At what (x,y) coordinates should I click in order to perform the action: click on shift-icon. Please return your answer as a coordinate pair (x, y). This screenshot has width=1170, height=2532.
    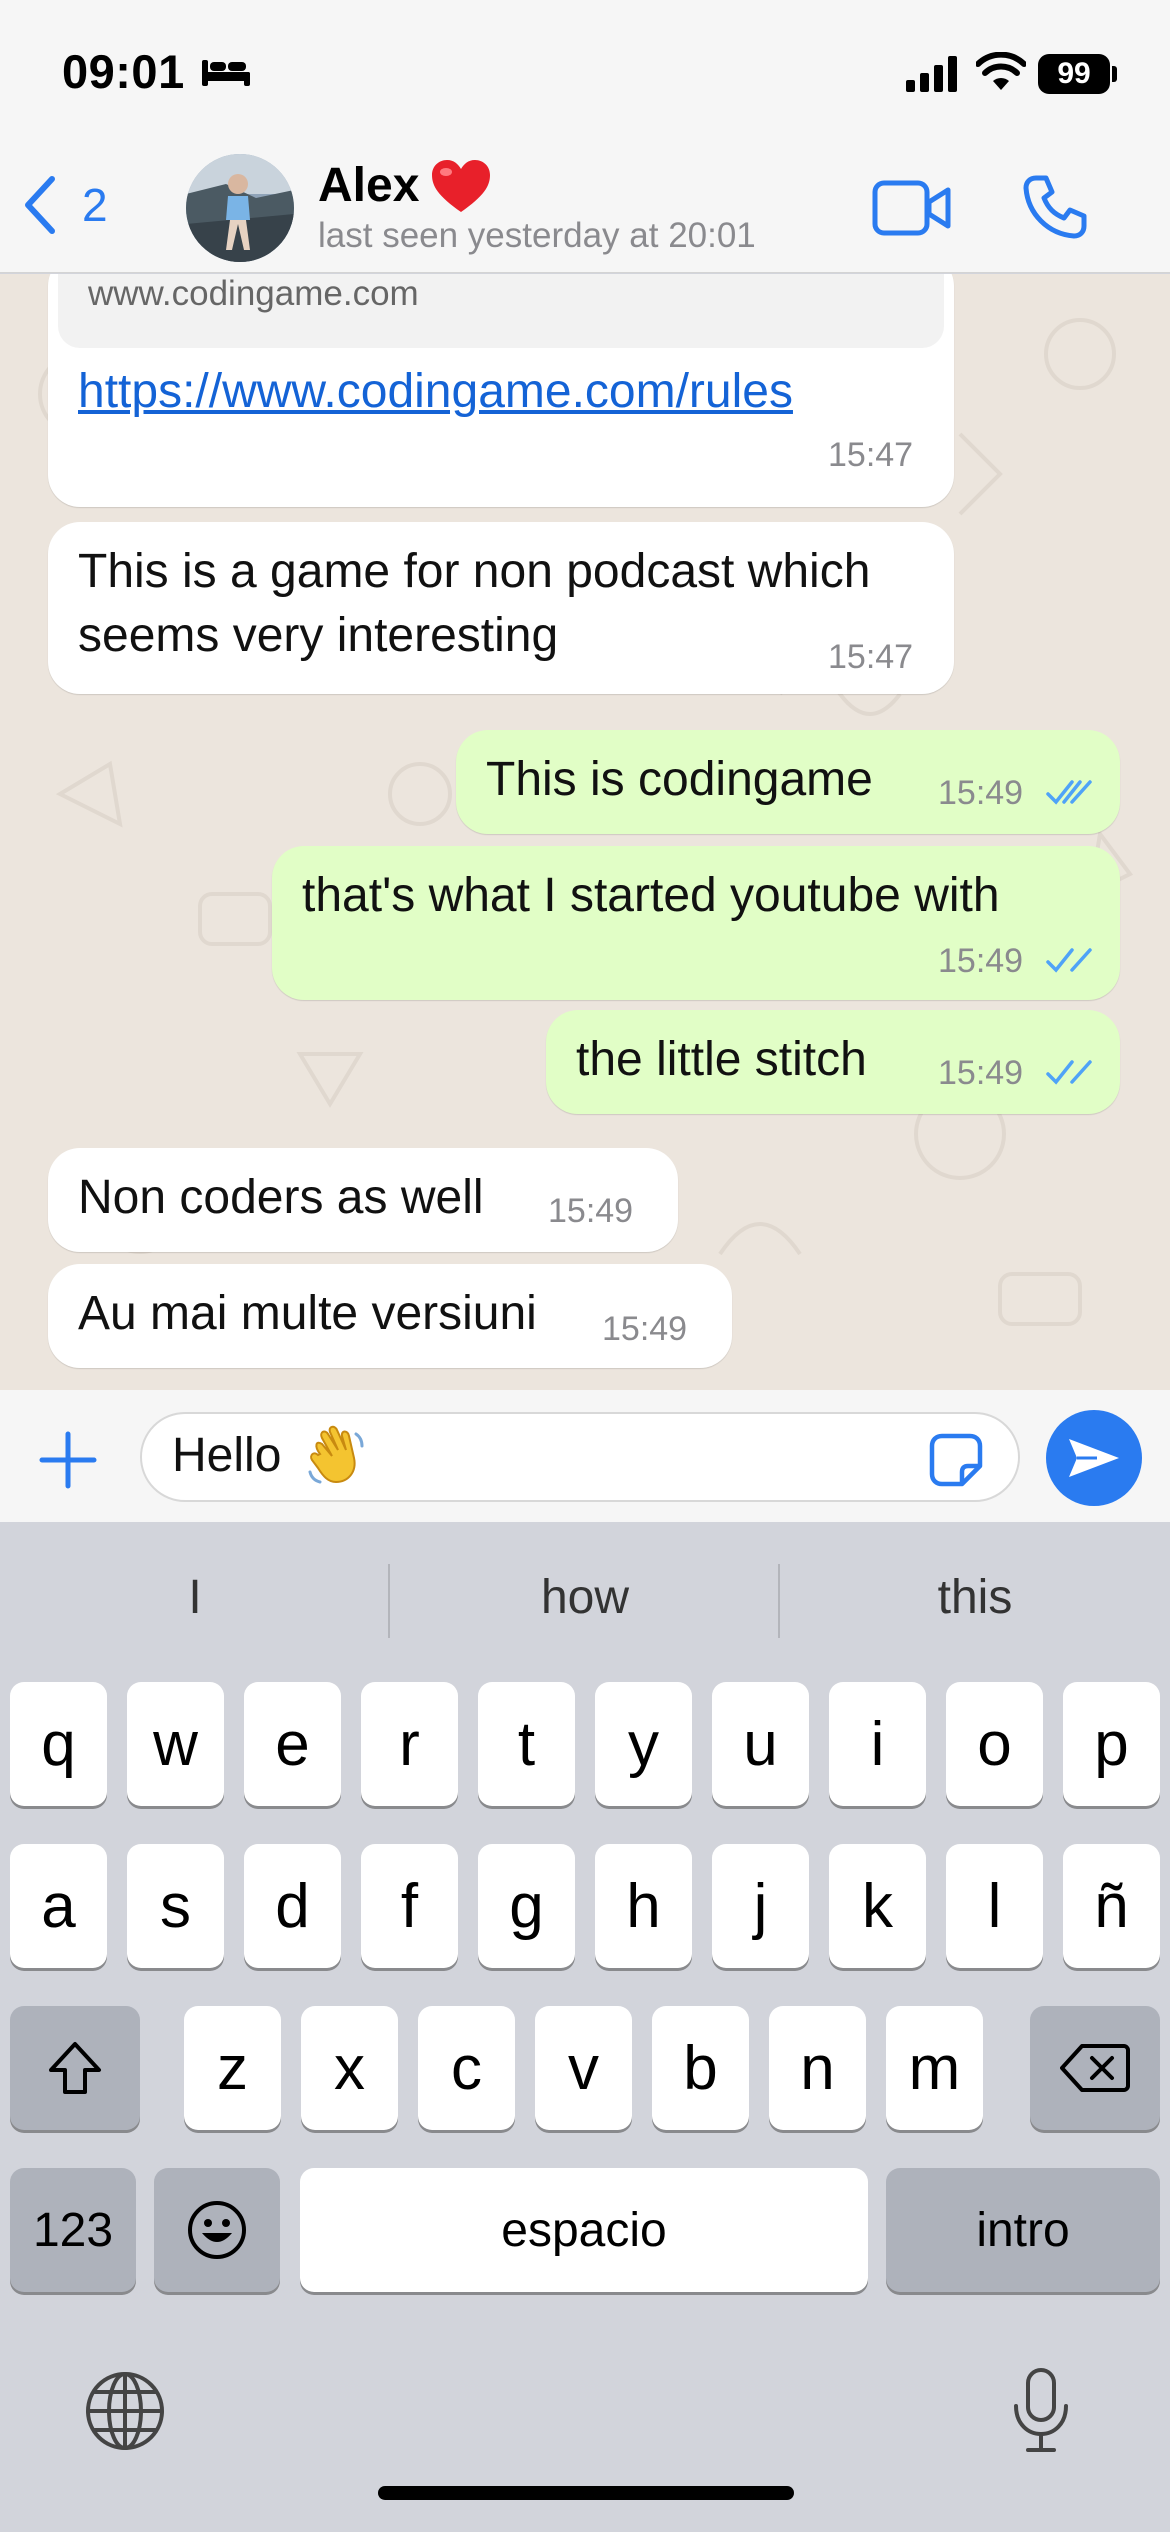
    Looking at the image, I should click on (75, 2068).